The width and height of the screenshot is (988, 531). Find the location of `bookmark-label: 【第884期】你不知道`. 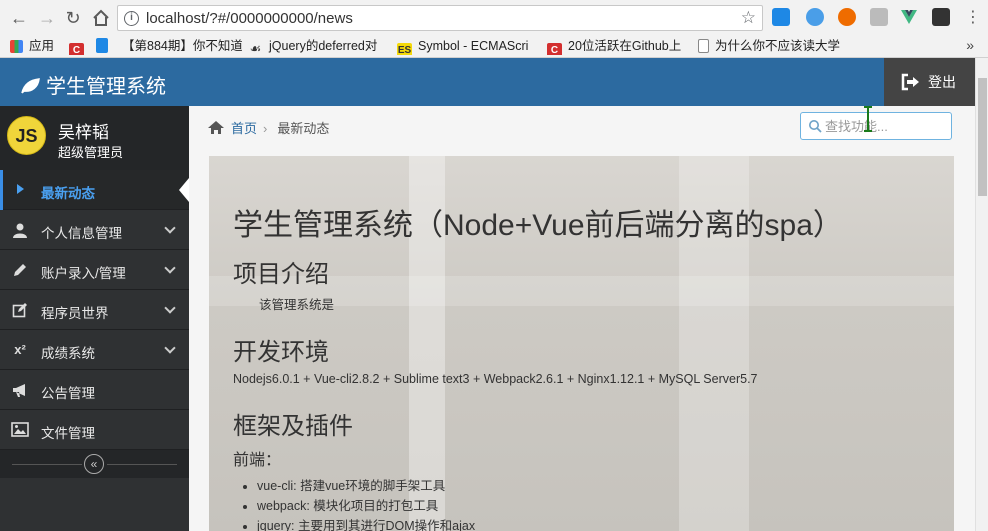

bookmark-label: 【第884期】你不知道 is located at coordinates (182, 46).